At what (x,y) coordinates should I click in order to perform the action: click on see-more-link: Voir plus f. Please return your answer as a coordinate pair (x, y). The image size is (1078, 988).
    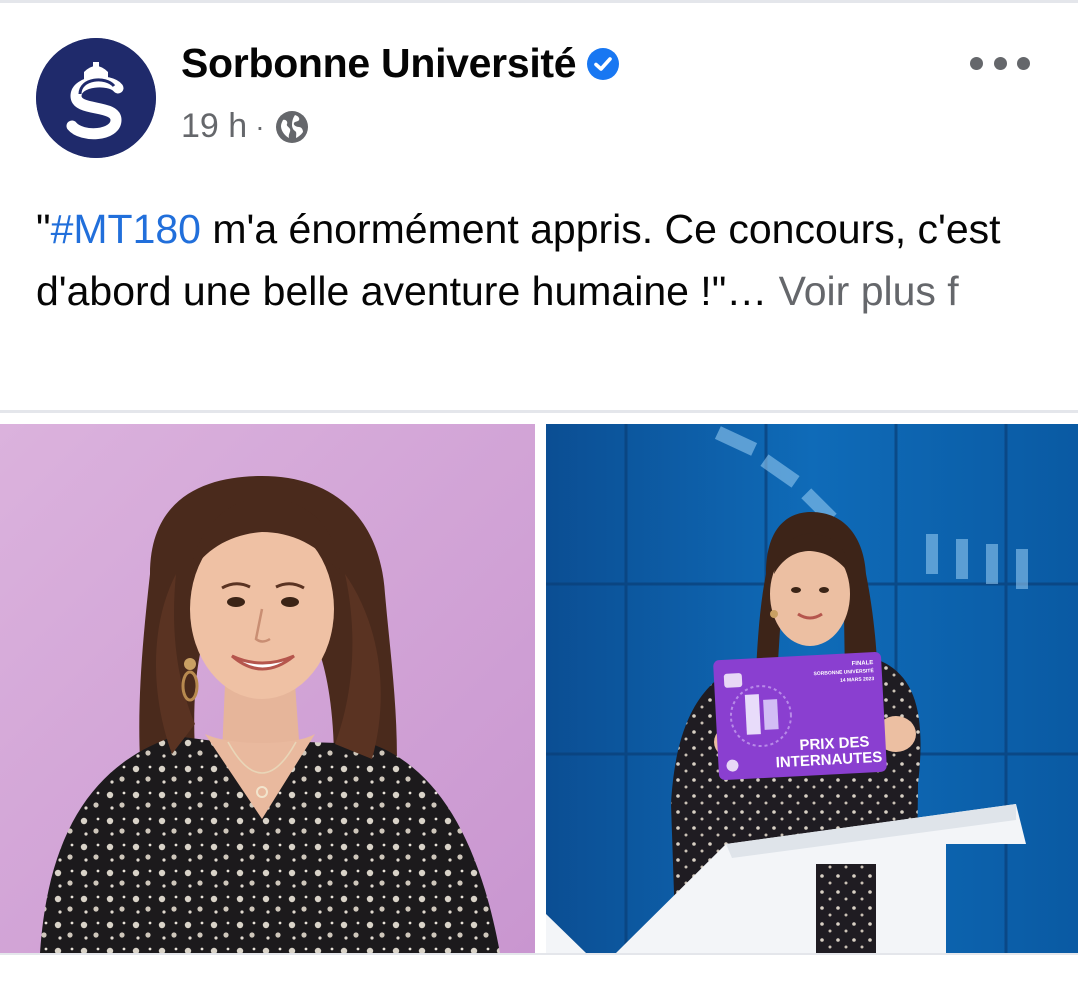
    Looking at the image, I should click on (869, 291).